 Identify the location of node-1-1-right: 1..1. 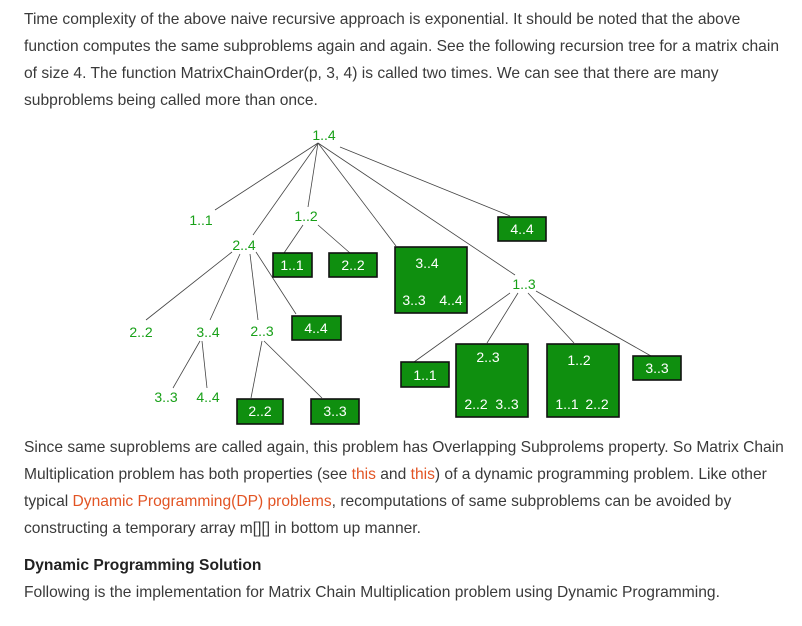
(425, 375).